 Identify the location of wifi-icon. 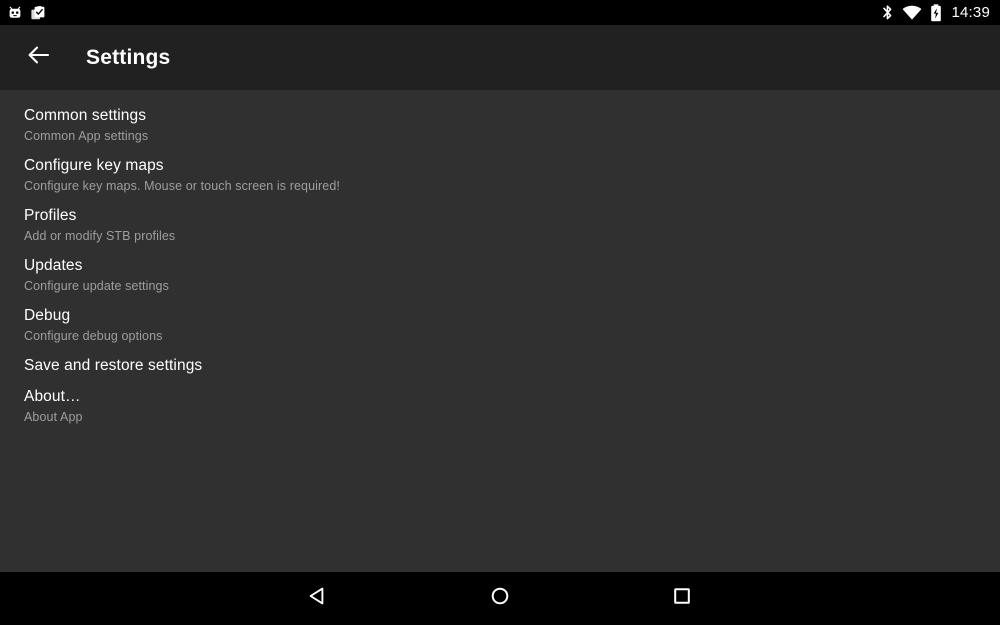
(912, 13).